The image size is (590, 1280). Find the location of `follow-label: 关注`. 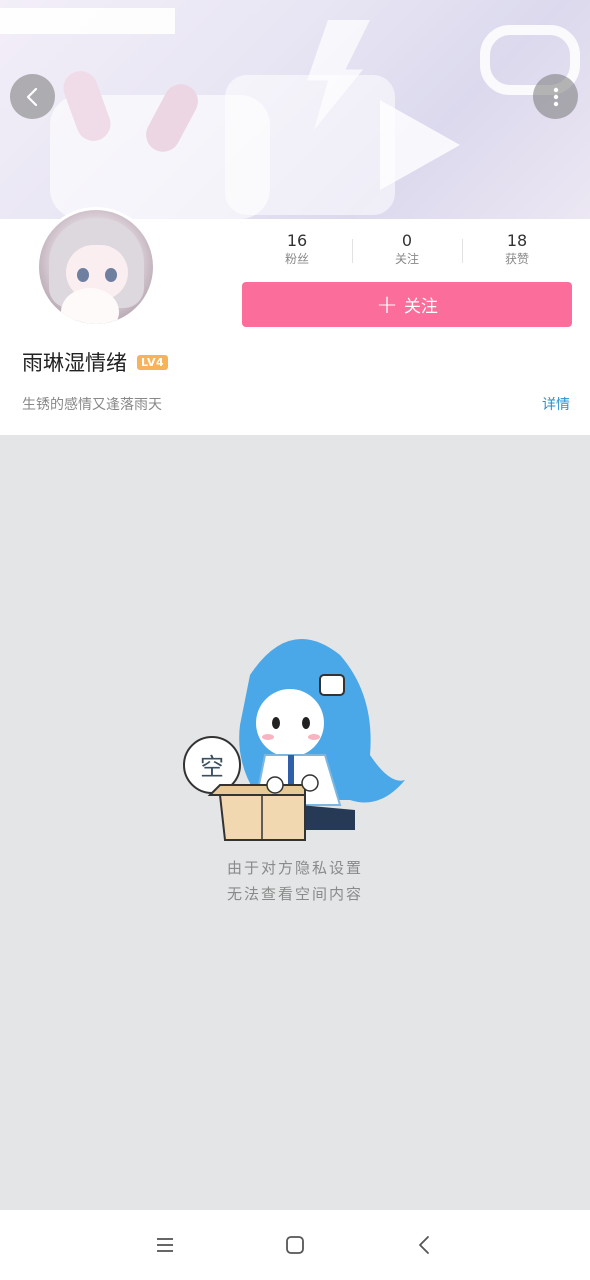

follow-label: 关注 is located at coordinates (420, 307).